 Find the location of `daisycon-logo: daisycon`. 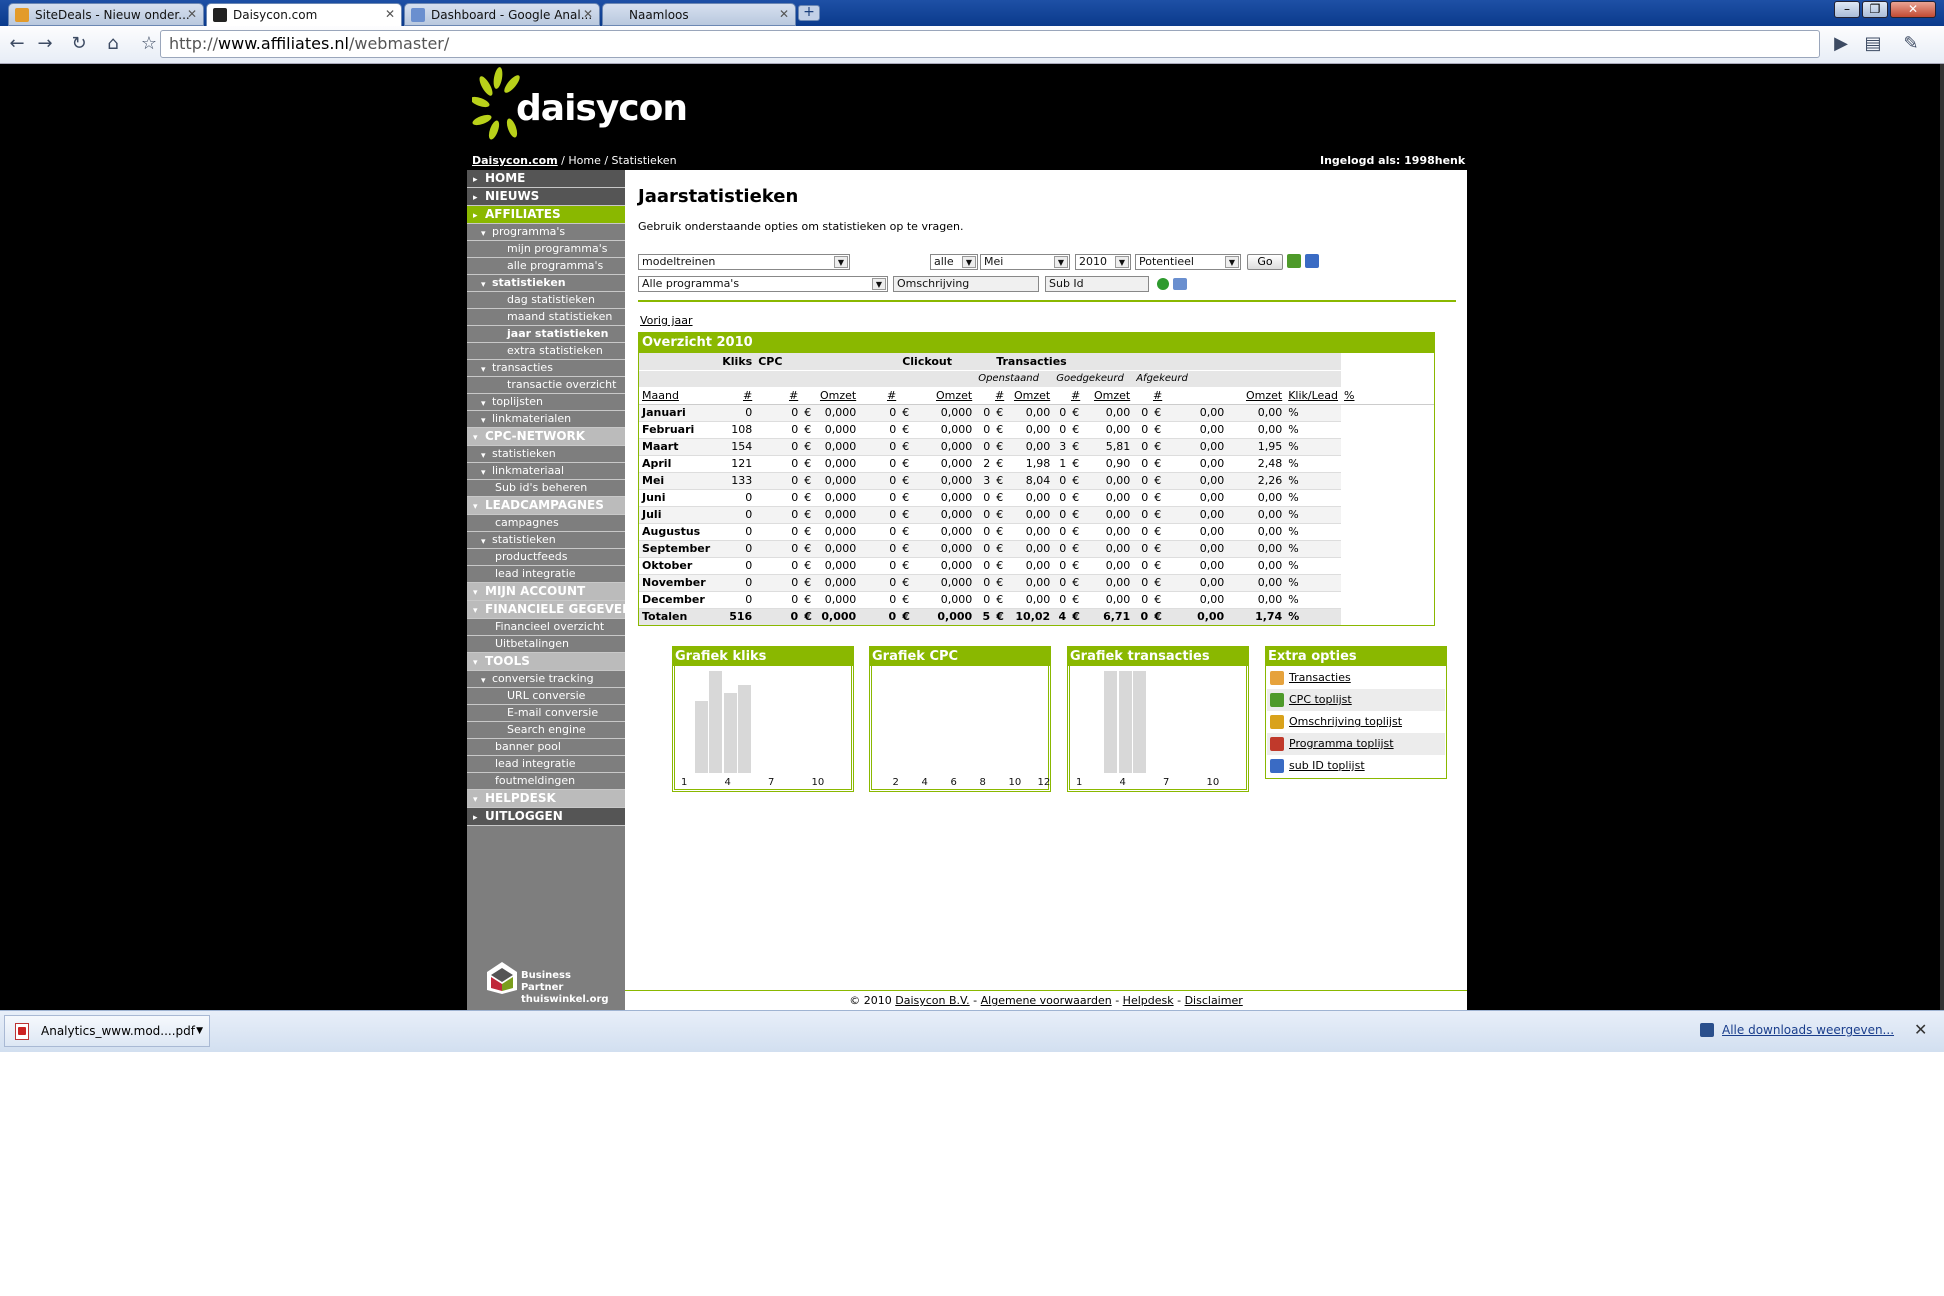

daisycon-logo: daisycon is located at coordinates (582, 110).